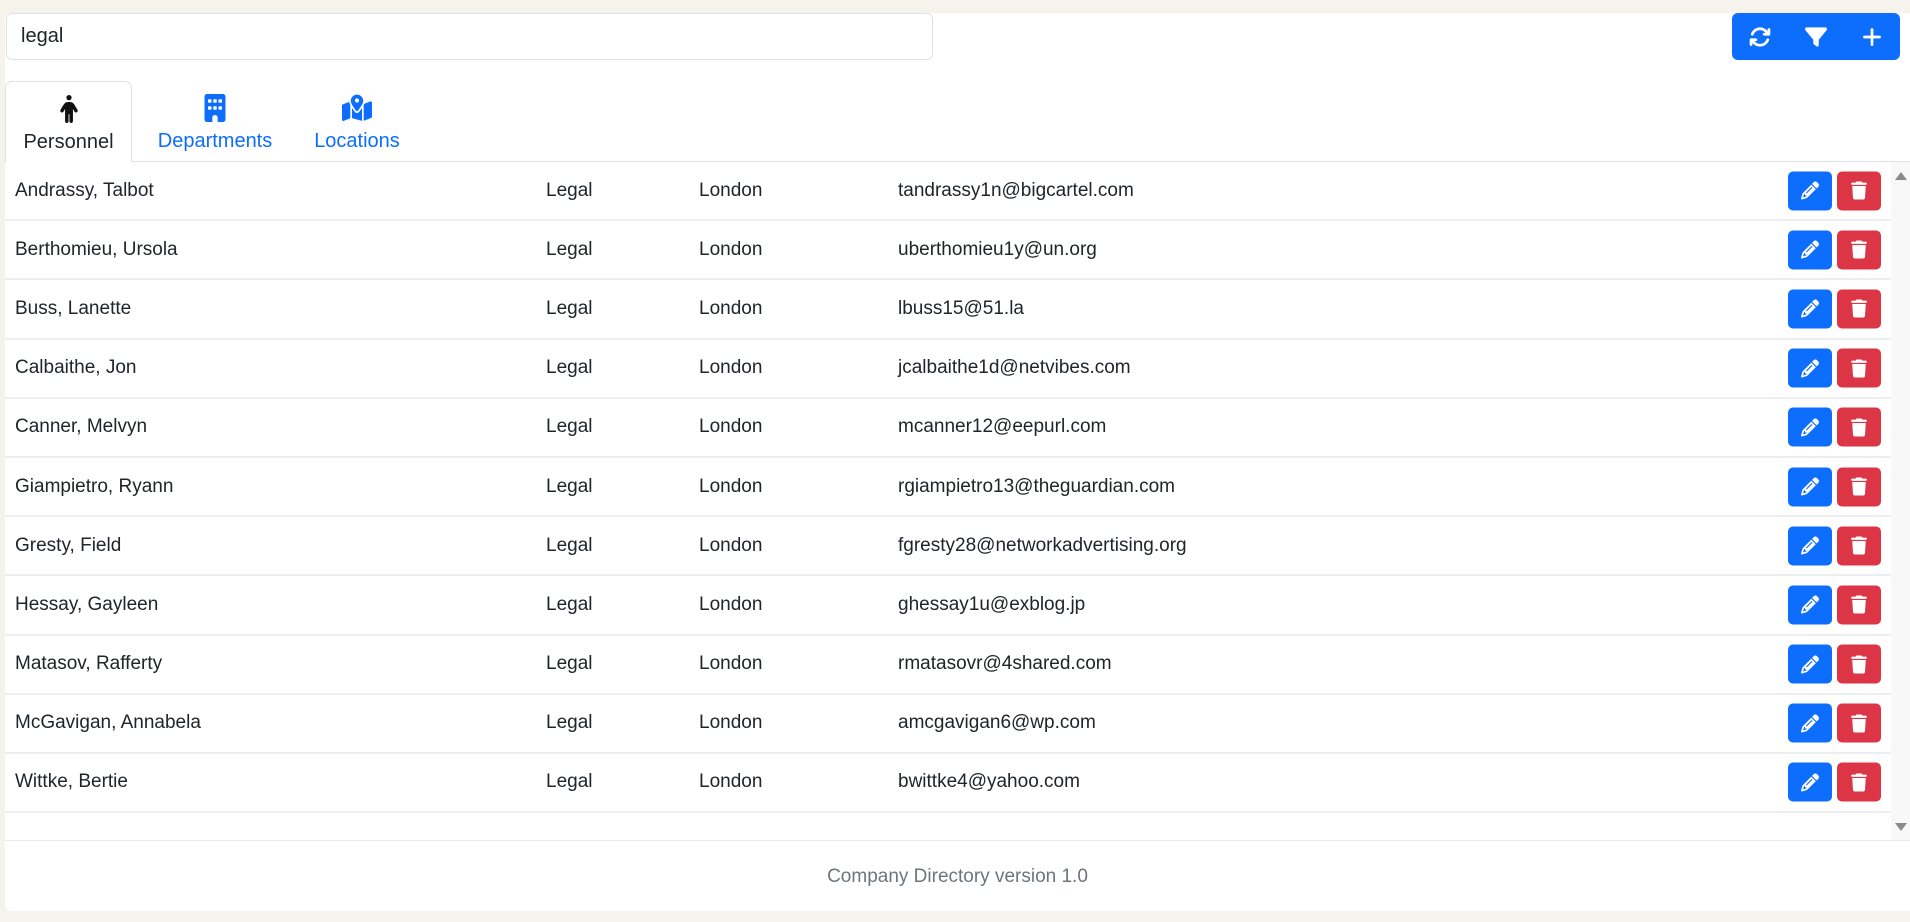  I want to click on nav-tabs: Personnel Departments Locations, so click(957, 122).